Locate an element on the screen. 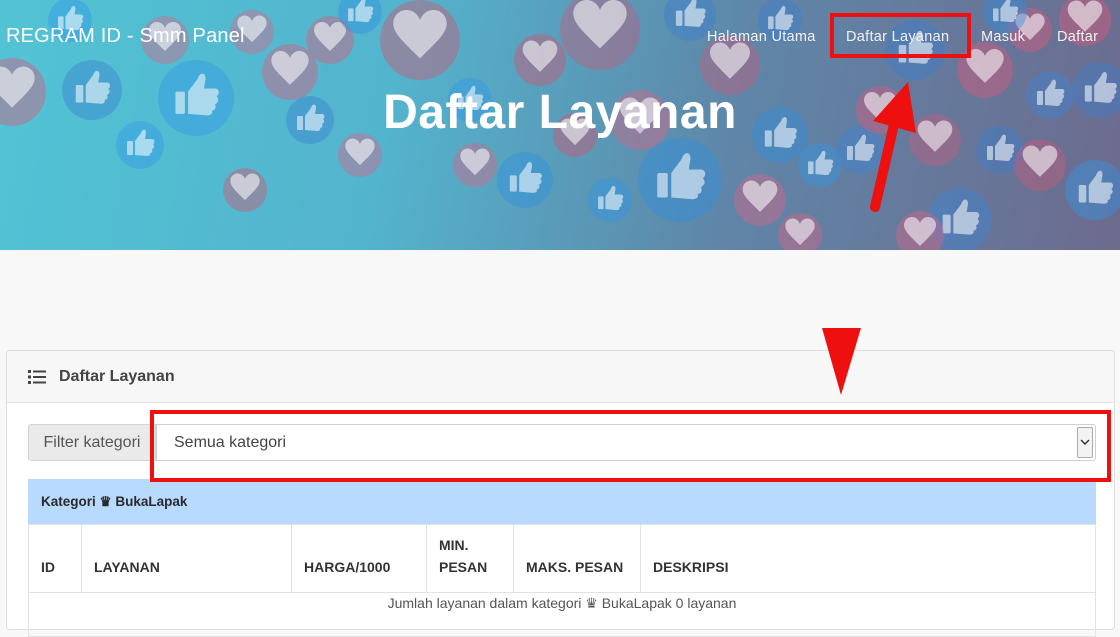 The width and height of the screenshot is (1120, 637). page-title: Daftar Layanan is located at coordinates (560, 112).